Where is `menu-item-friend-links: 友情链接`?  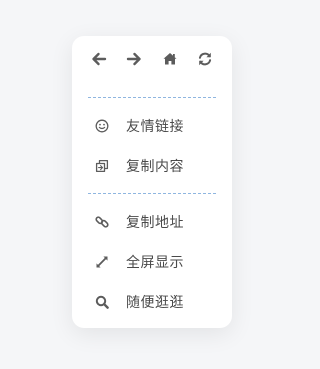 menu-item-friend-links: 友情链接 is located at coordinates (152, 126).